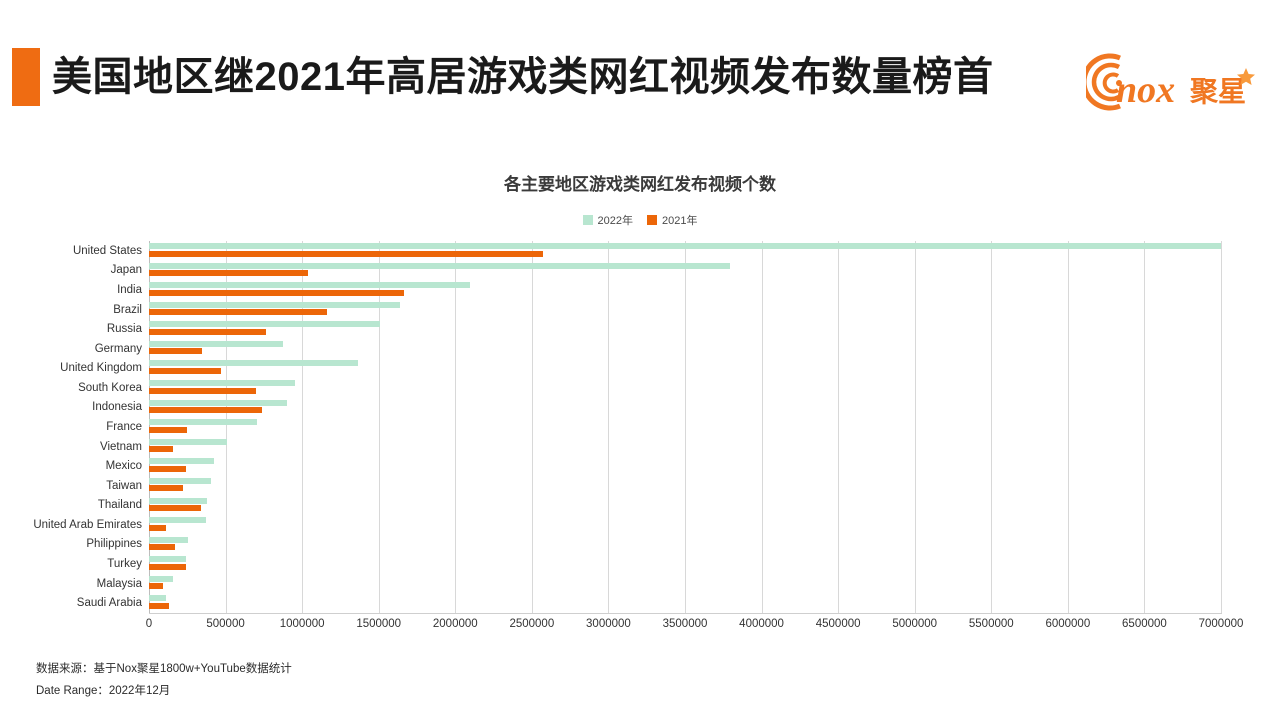  I want to click on x-tick-label: 0, so click(149, 624).